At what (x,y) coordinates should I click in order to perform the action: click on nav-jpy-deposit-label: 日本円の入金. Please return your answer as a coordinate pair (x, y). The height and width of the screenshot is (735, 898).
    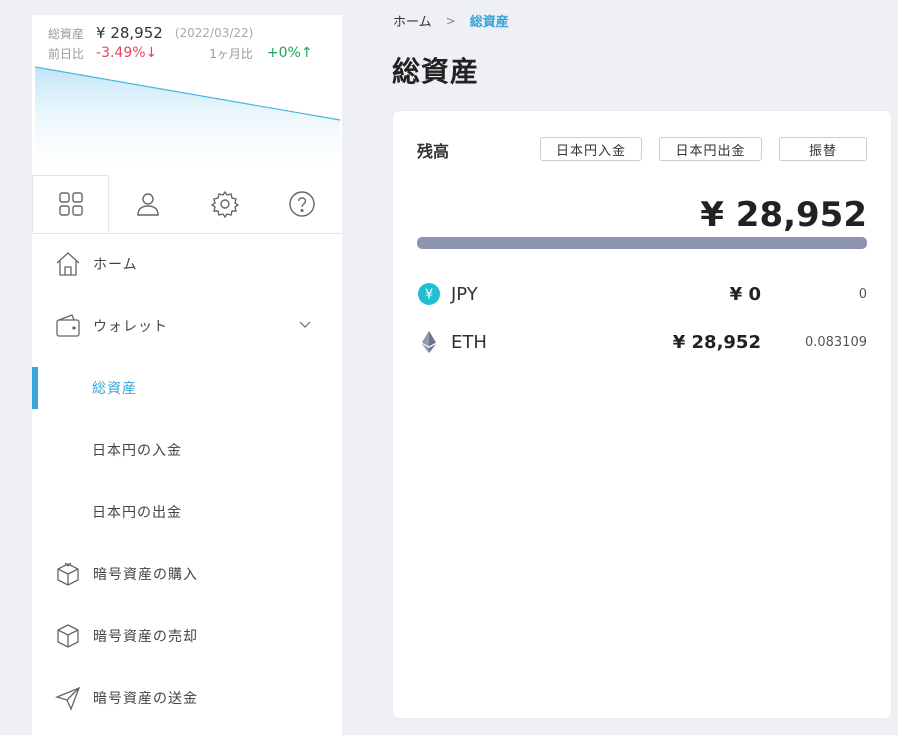
    Looking at the image, I should click on (137, 451).